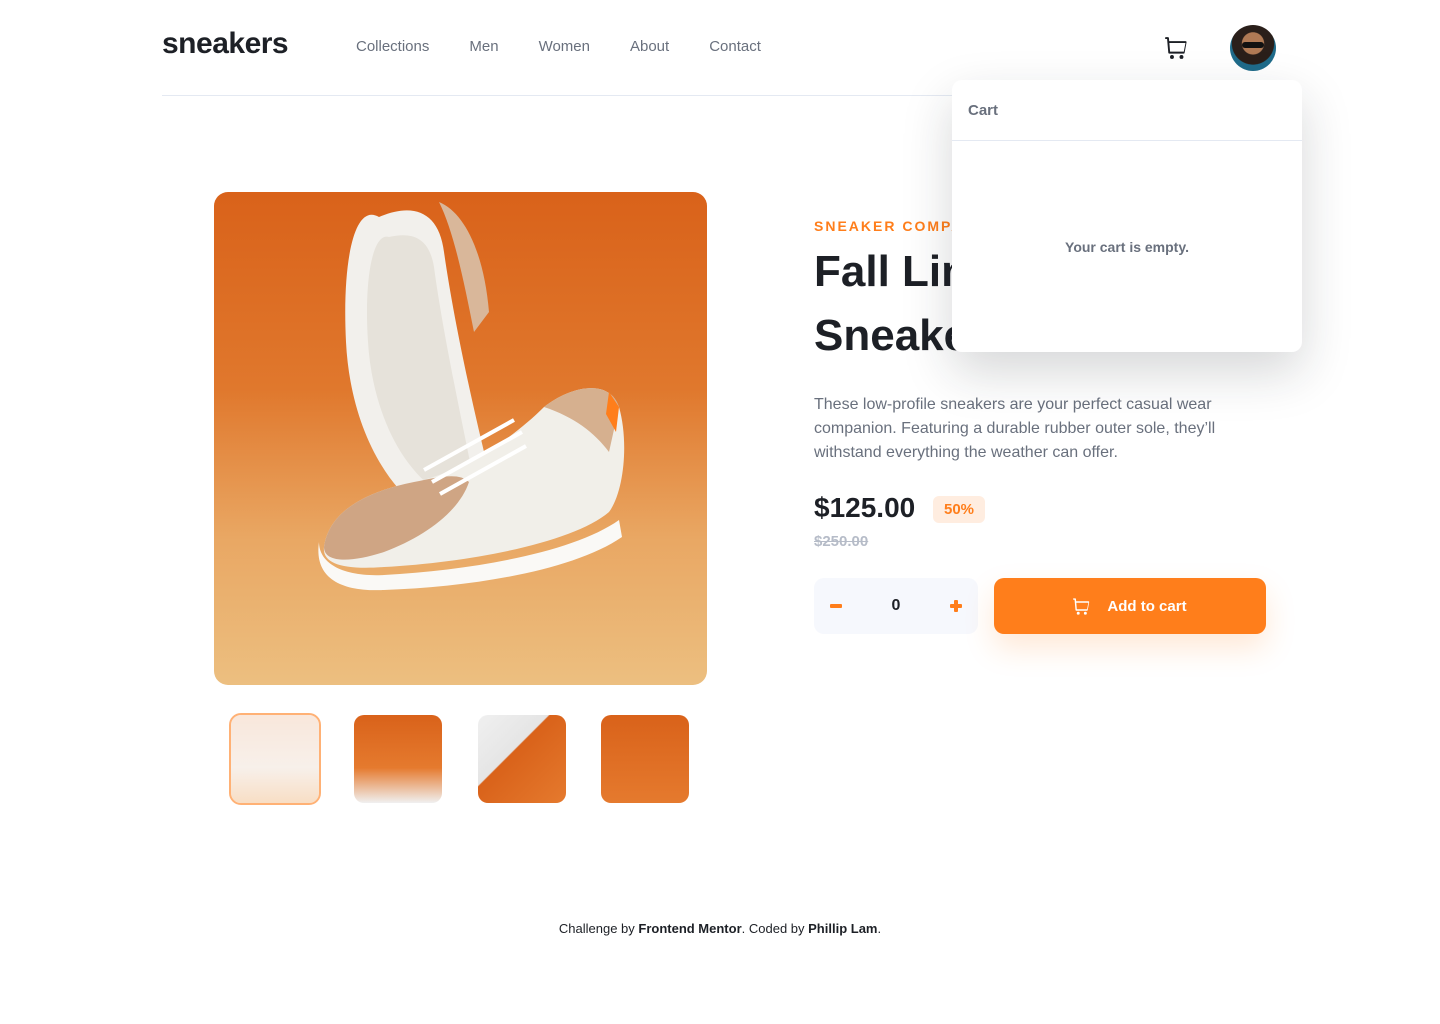 The image size is (1440, 1024). What do you see at coordinates (564, 46) in the screenshot?
I see `nav-women: Women` at bounding box center [564, 46].